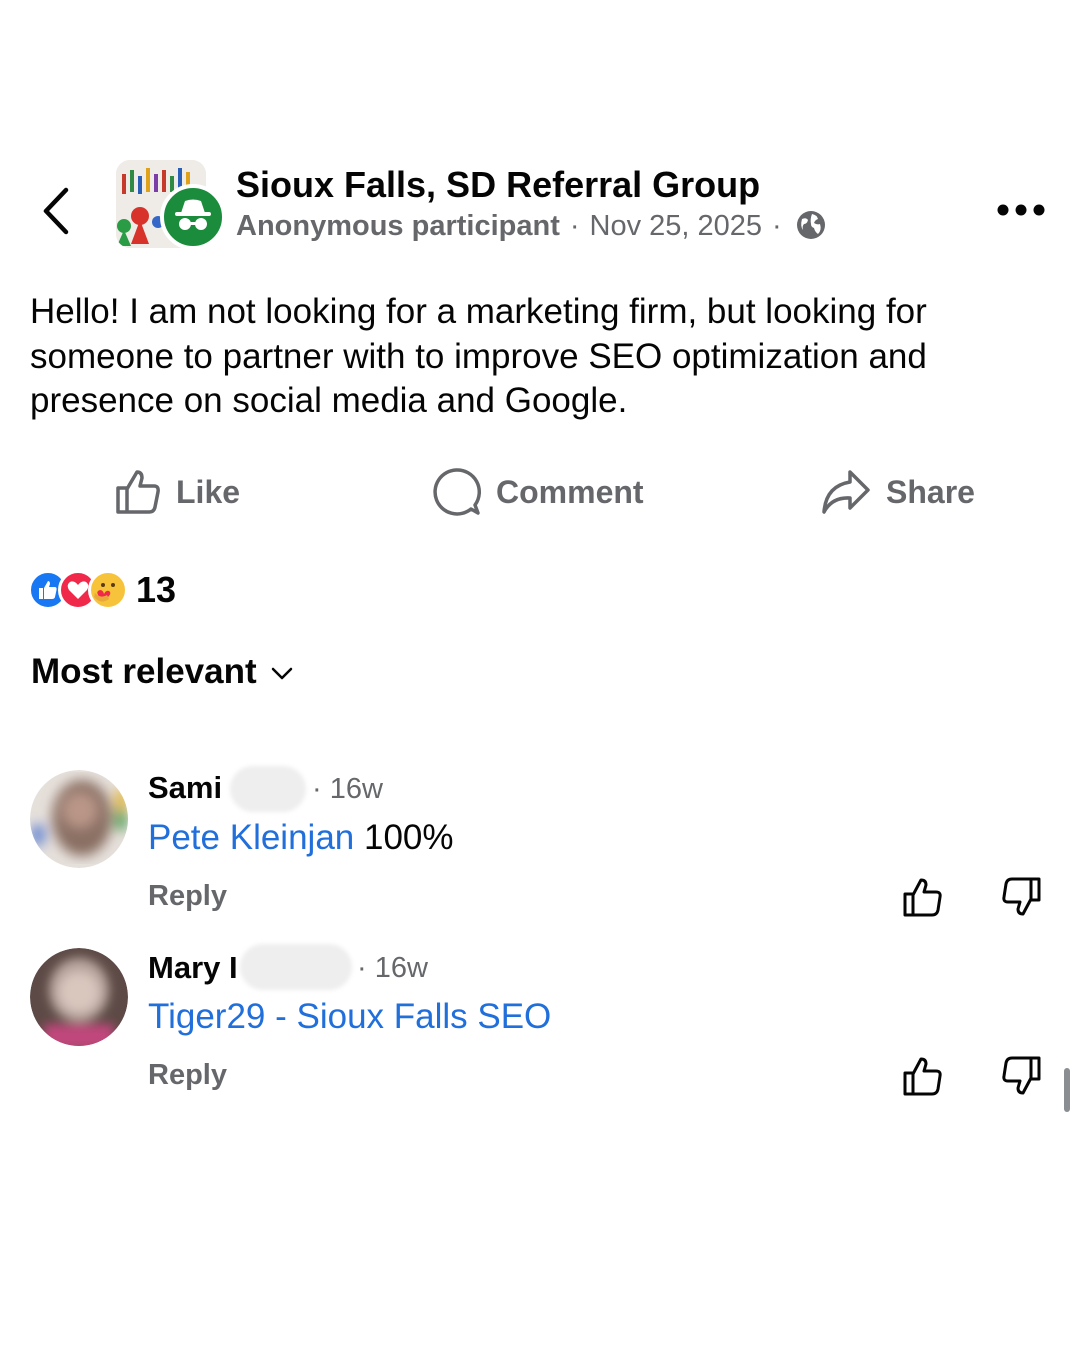 This screenshot has height=1350, width=1080. Describe the element at coordinates (930, 491) in the screenshot. I see `share-label: Share` at that location.